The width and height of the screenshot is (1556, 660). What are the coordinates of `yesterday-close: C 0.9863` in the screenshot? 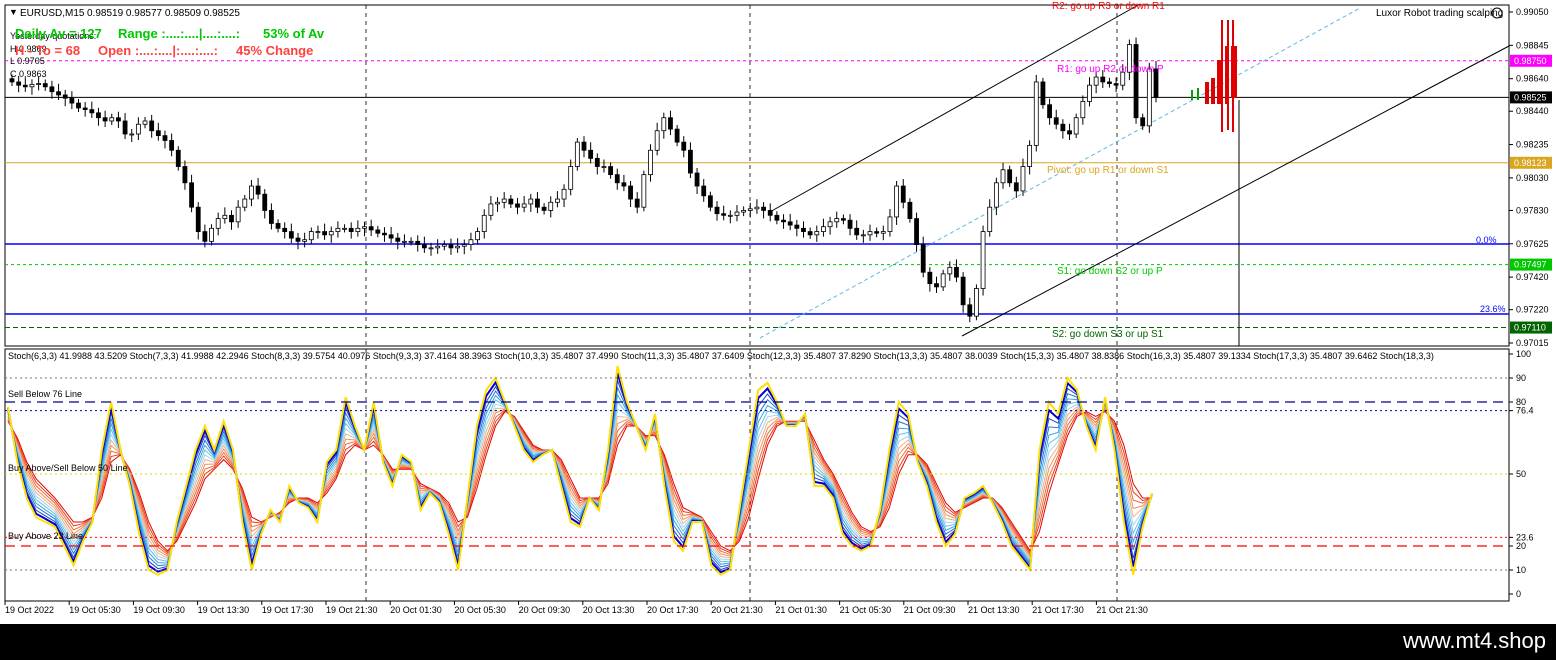 It's located at (28, 74).